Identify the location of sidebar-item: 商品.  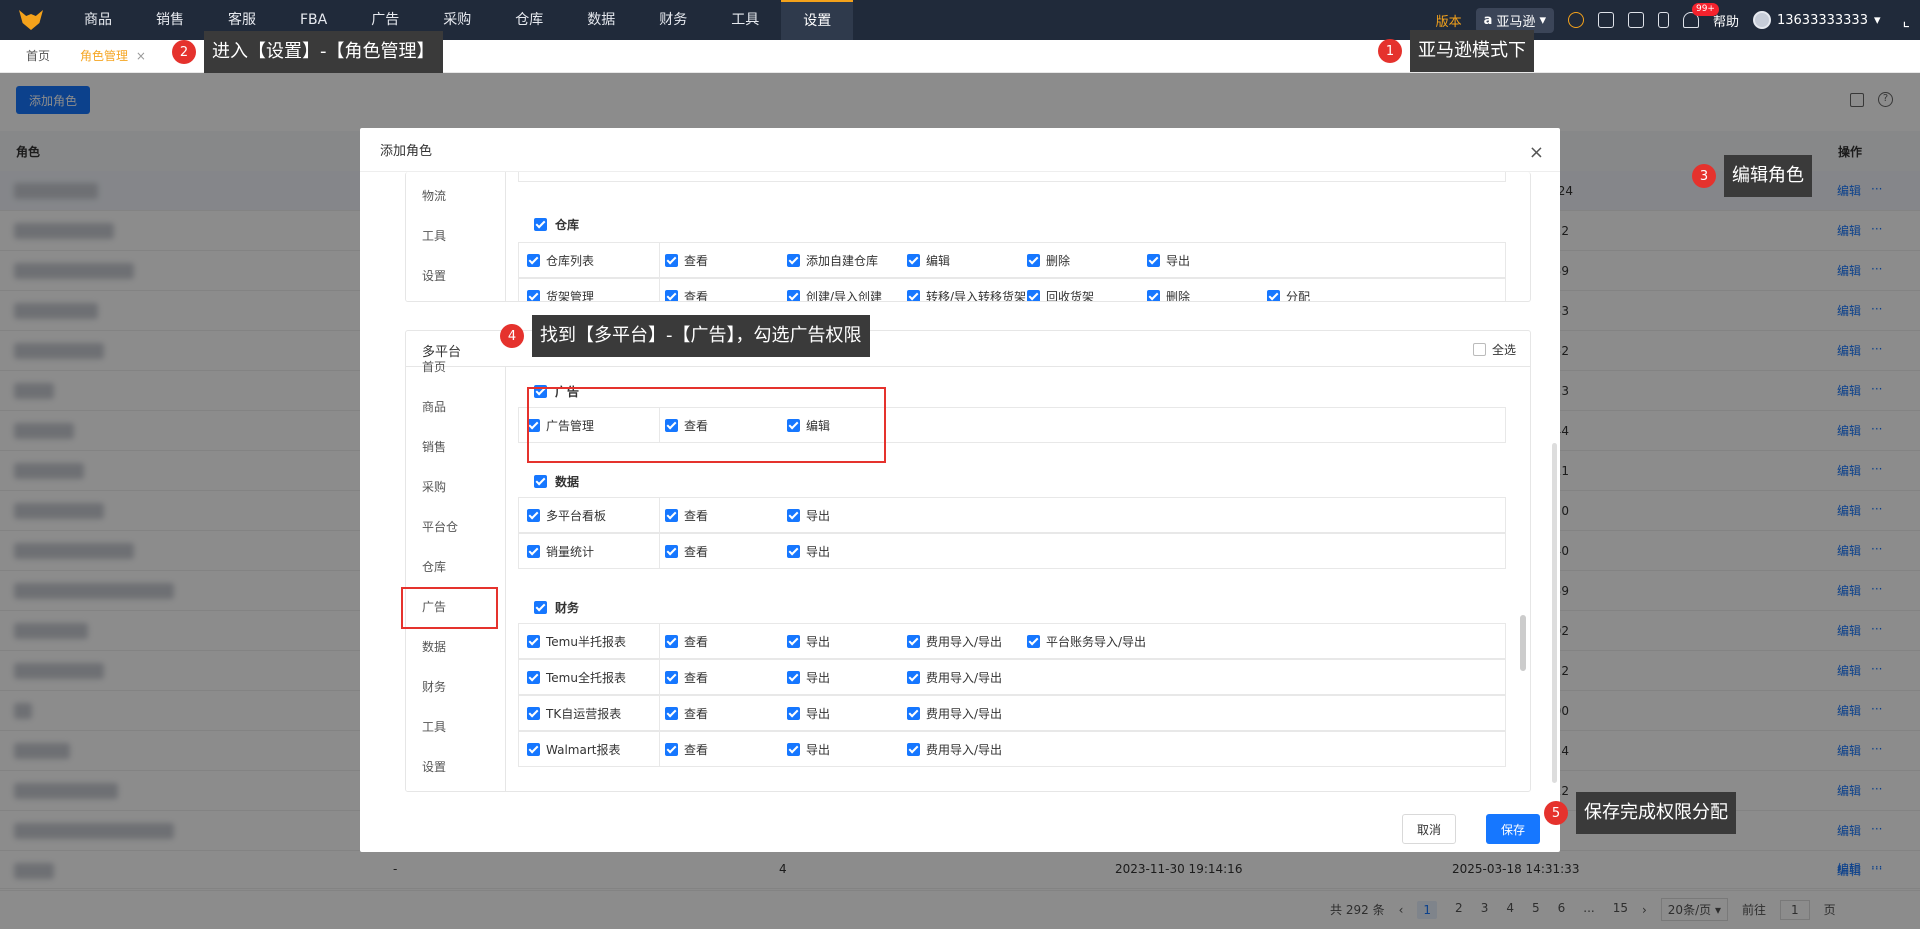
(455, 407).